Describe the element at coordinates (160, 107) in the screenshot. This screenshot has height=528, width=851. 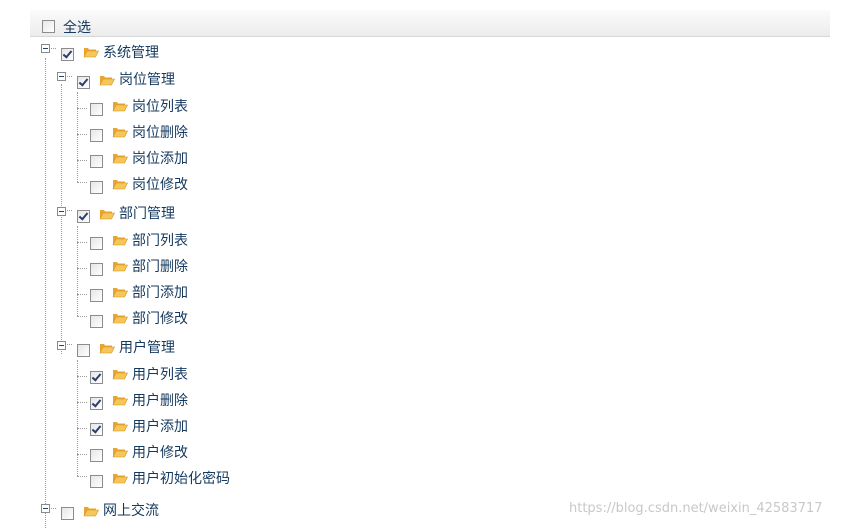
I see `node-label-post-list: 岗位列表` at that location.